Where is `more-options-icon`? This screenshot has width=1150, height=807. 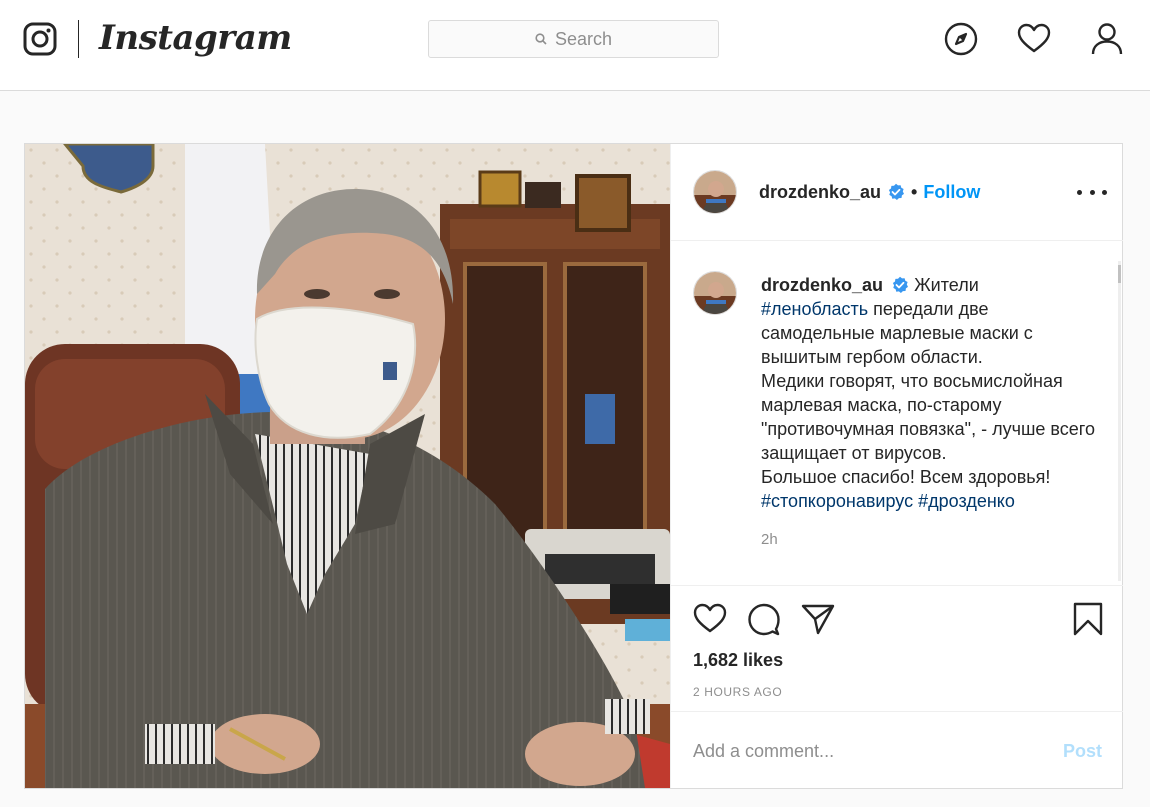 more-options-icon is located at coordinates (1092, 192).